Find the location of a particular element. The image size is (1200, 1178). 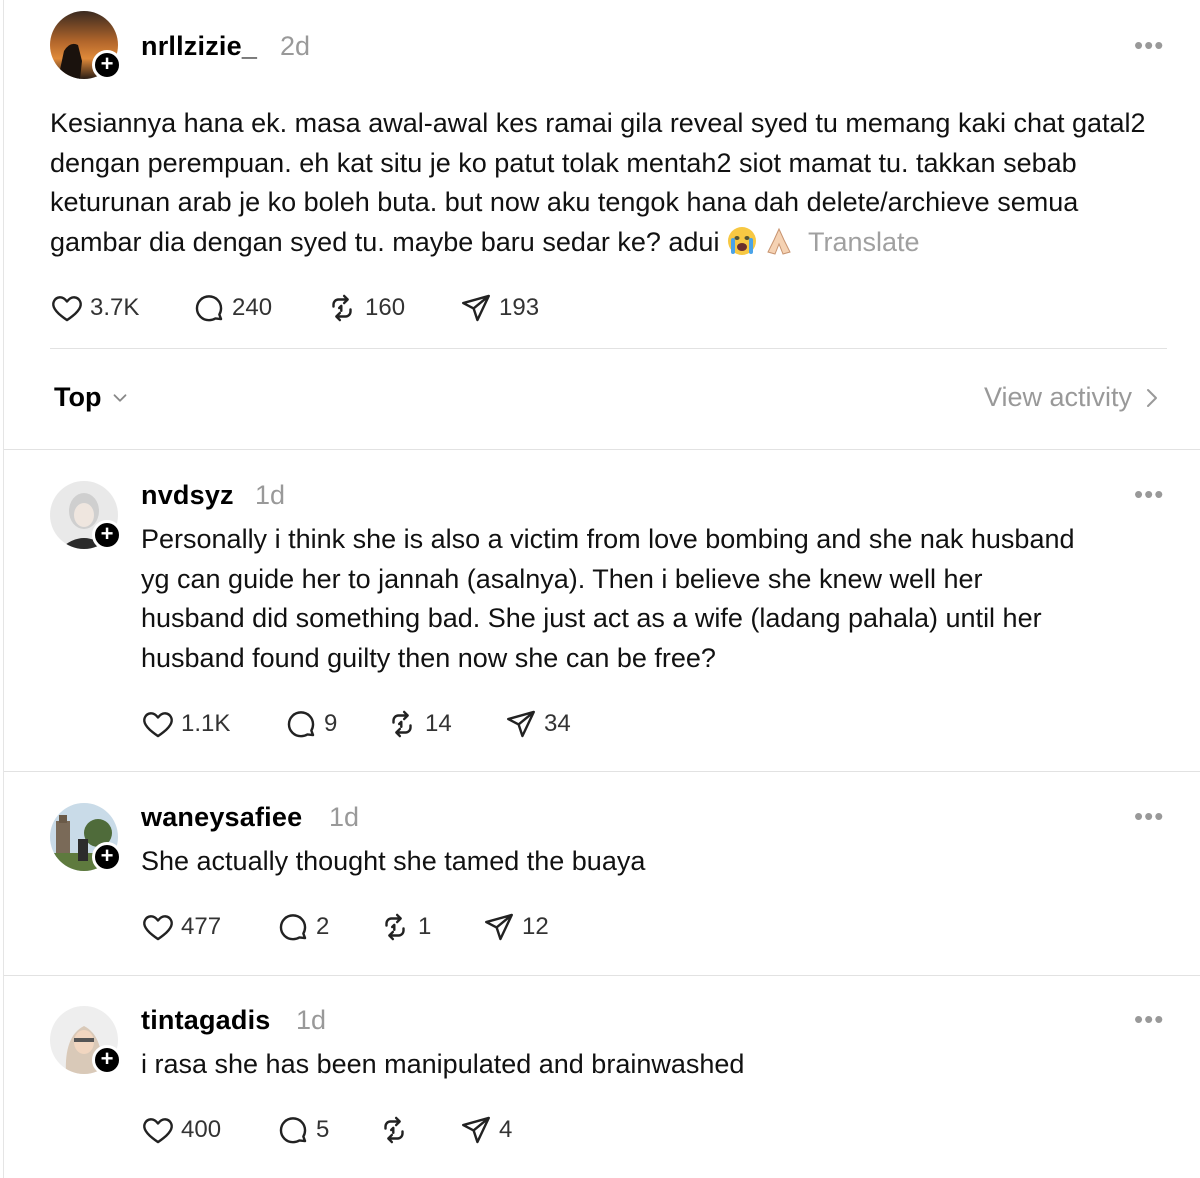

comment-username: nvdsyz is located at coordinates (187, 495).